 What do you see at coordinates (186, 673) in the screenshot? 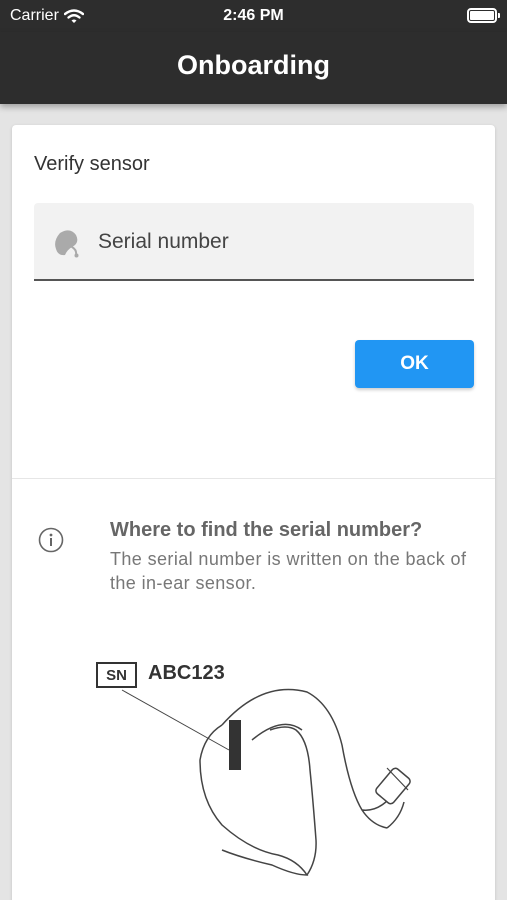
I see `sn-value: ABC123` at bounding box center [186, 673].